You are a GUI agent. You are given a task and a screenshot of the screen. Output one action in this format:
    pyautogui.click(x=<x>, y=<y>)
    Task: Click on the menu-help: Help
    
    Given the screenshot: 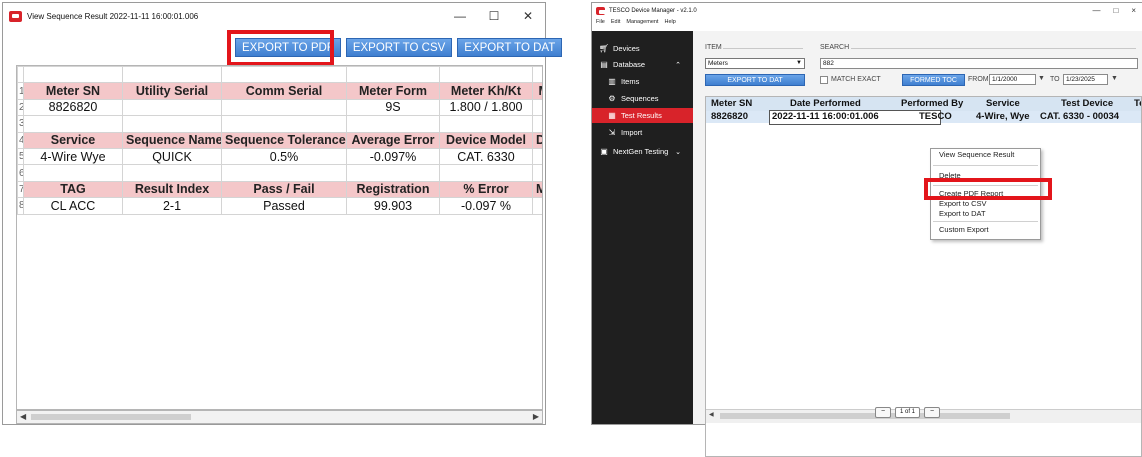 What is the action you would take?
    pyautogui.click(x=669, y=24)
    